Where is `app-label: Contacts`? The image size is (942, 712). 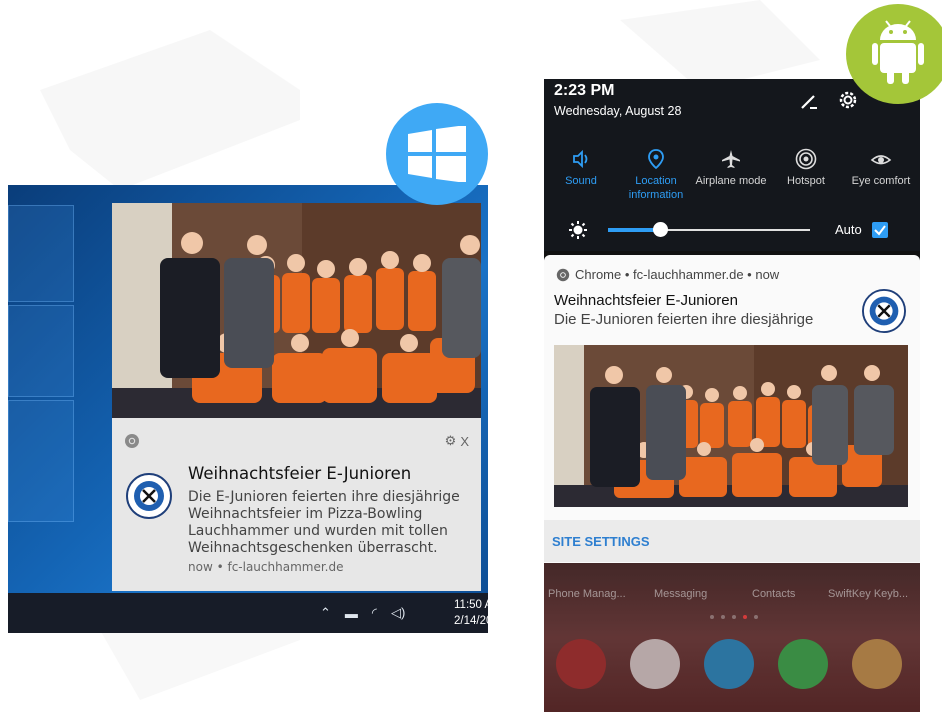 app-label: Contacts is located at coordinates (774, 594).